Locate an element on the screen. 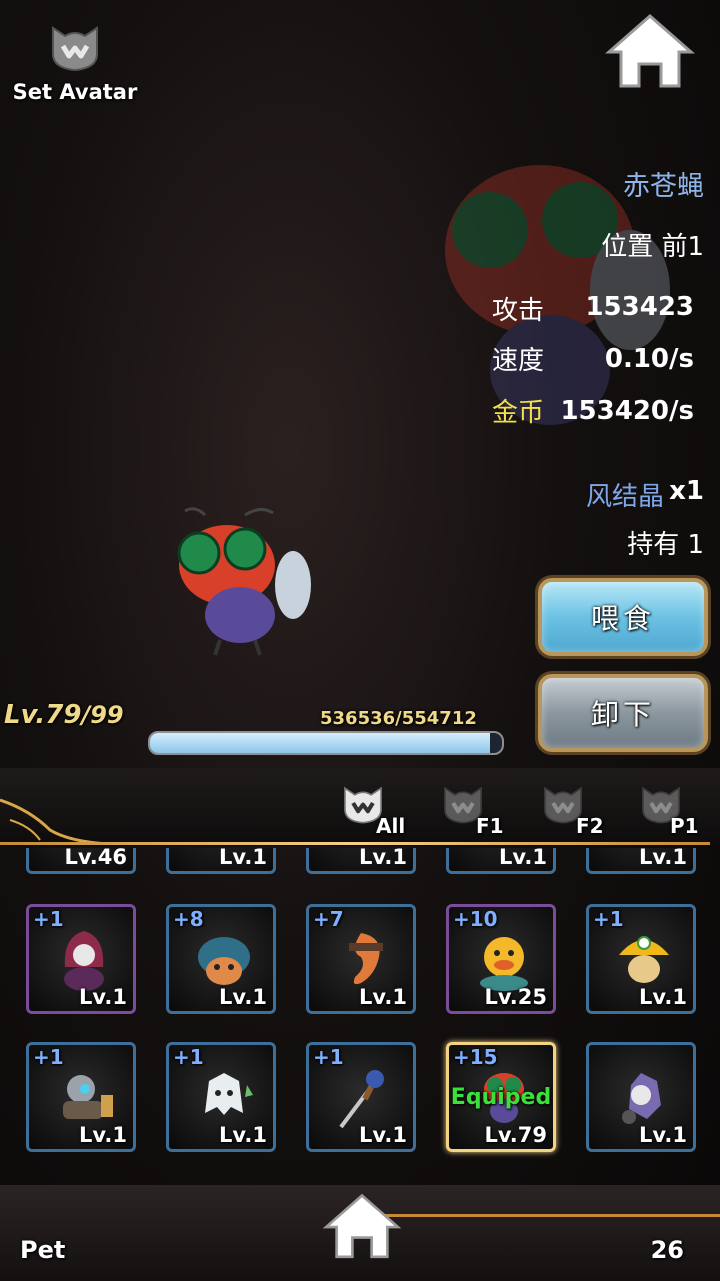 Image resolution: width=720 pixels, height=1281 pixels. pet-cell-level: Lv.25 is located at coordinates (515, 997).